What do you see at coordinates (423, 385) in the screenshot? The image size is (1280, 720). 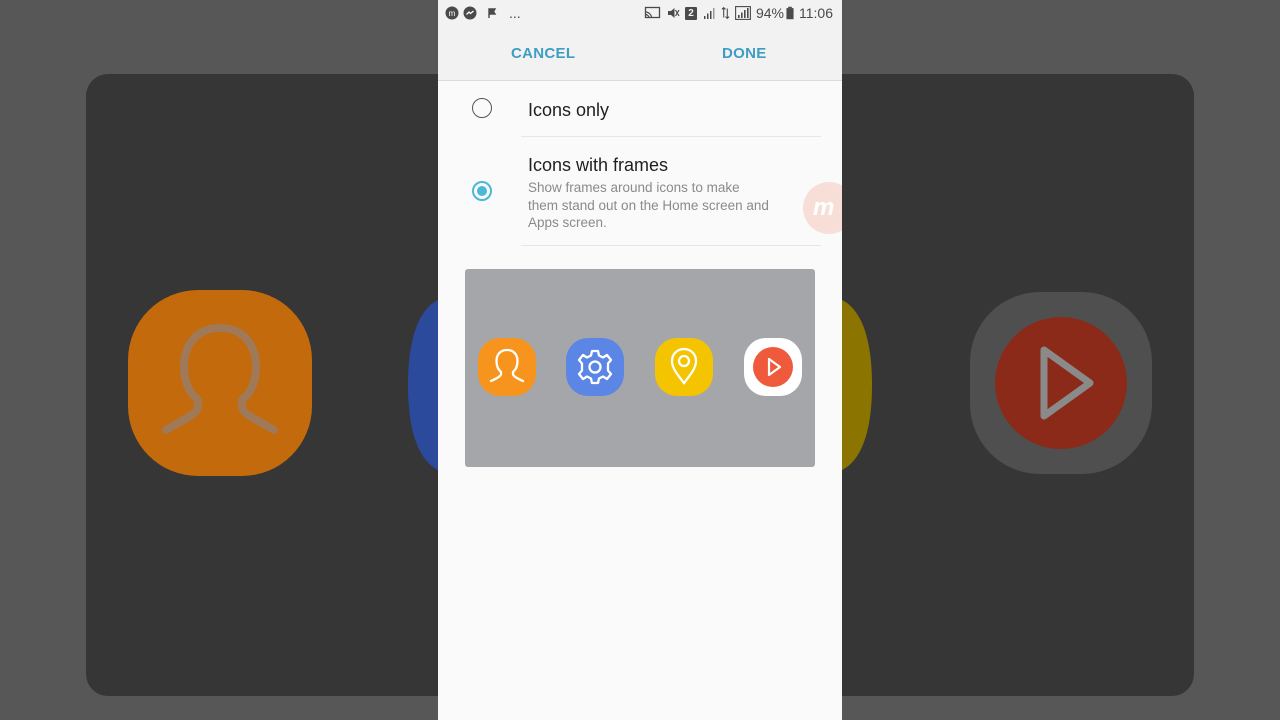 I see `background-settings-icon` at bounding box center [423, 385].